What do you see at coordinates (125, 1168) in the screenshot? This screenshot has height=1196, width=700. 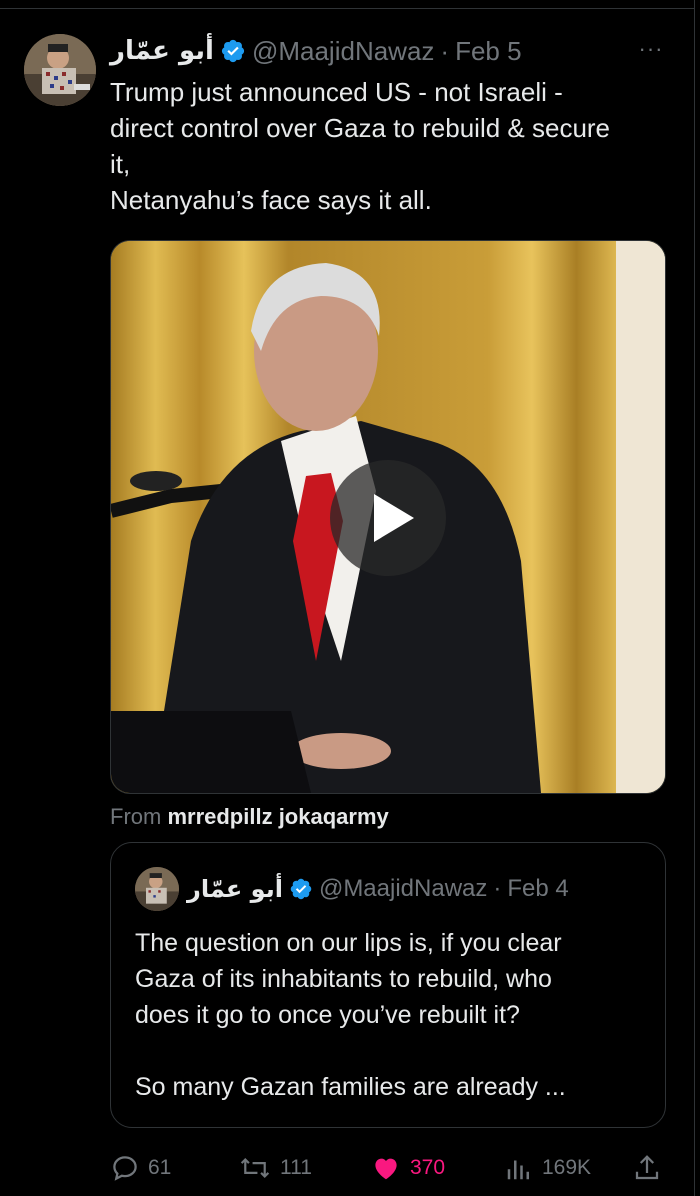 I see `reply-icon` at bounding box center [125, 1168].